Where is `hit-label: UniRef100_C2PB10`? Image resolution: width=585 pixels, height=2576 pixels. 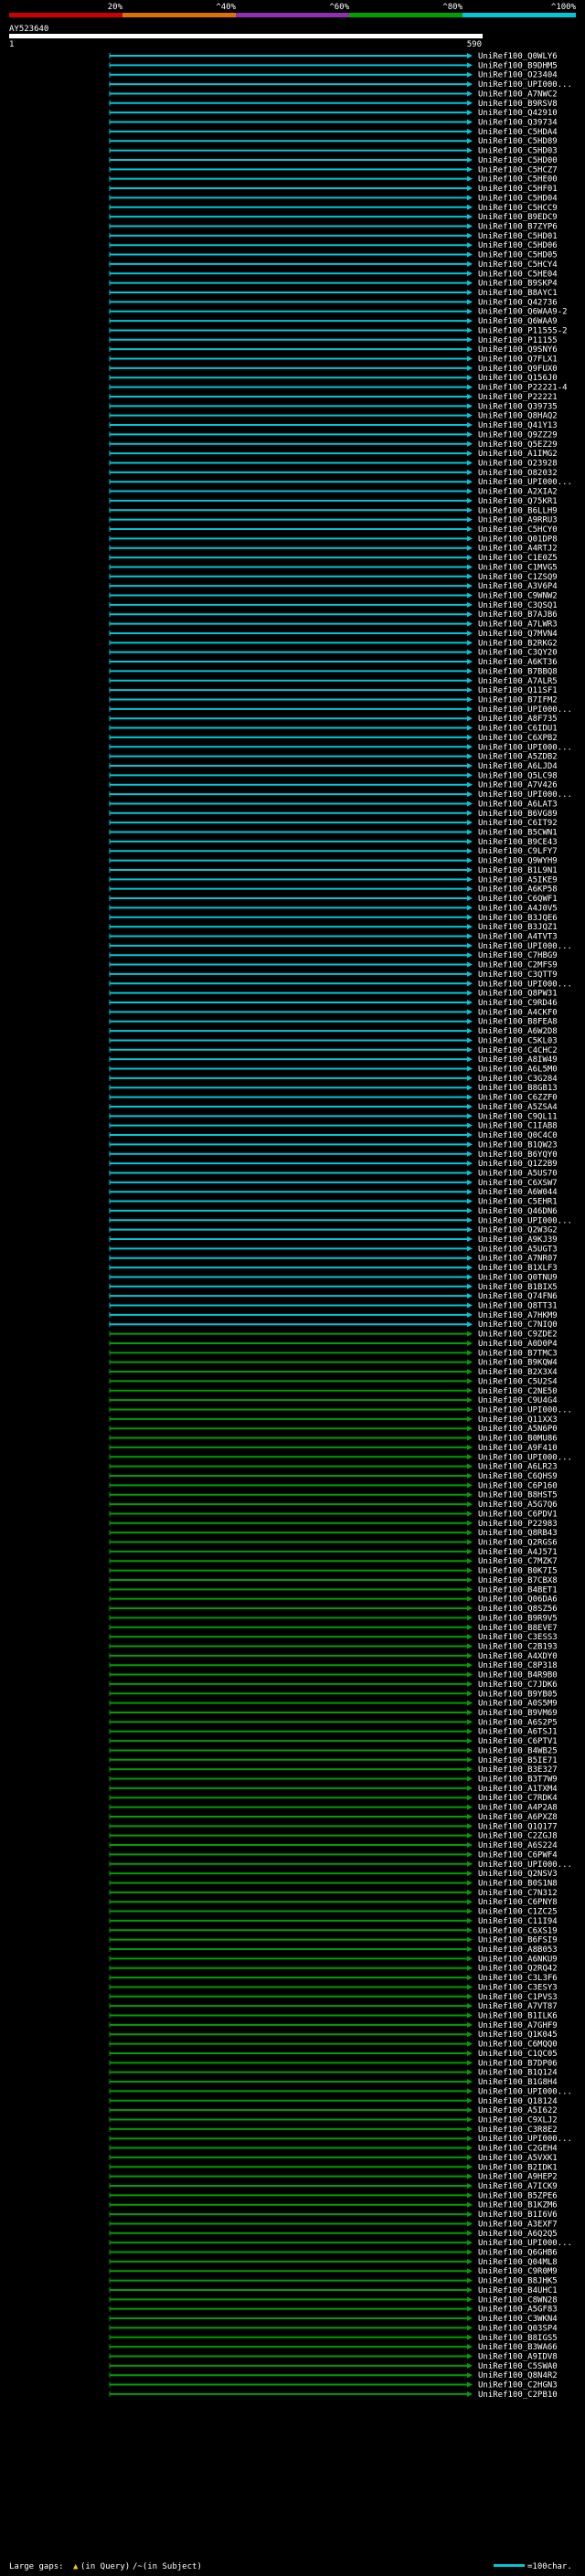 hit-label: UniRef100_C2PB10 is located at coordinates (518, 2395).